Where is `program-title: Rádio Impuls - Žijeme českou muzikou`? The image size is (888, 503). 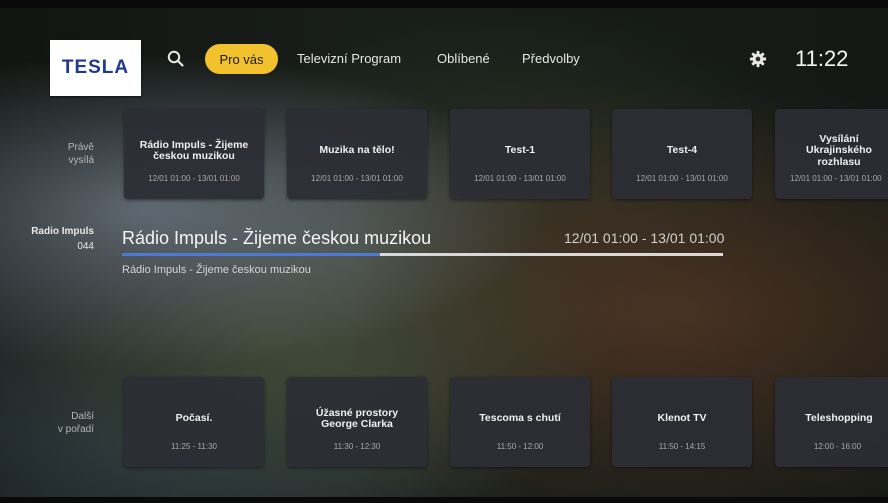
program-title: Rádio Impuls - Žijeme českou muzikou is located at coordinates (277, 238).